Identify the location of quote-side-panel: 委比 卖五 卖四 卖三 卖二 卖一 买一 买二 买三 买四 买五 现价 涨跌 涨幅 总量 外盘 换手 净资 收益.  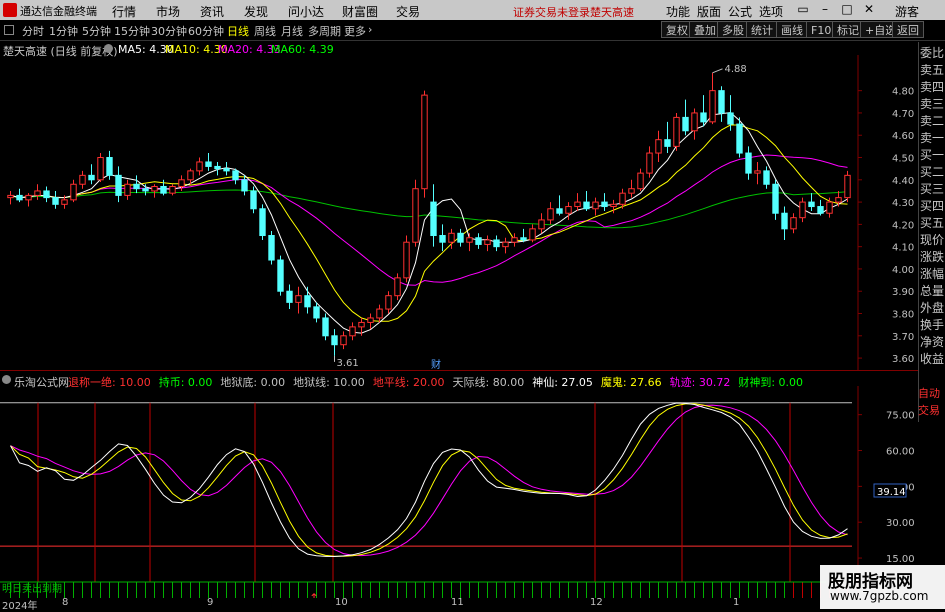
(931, 232).